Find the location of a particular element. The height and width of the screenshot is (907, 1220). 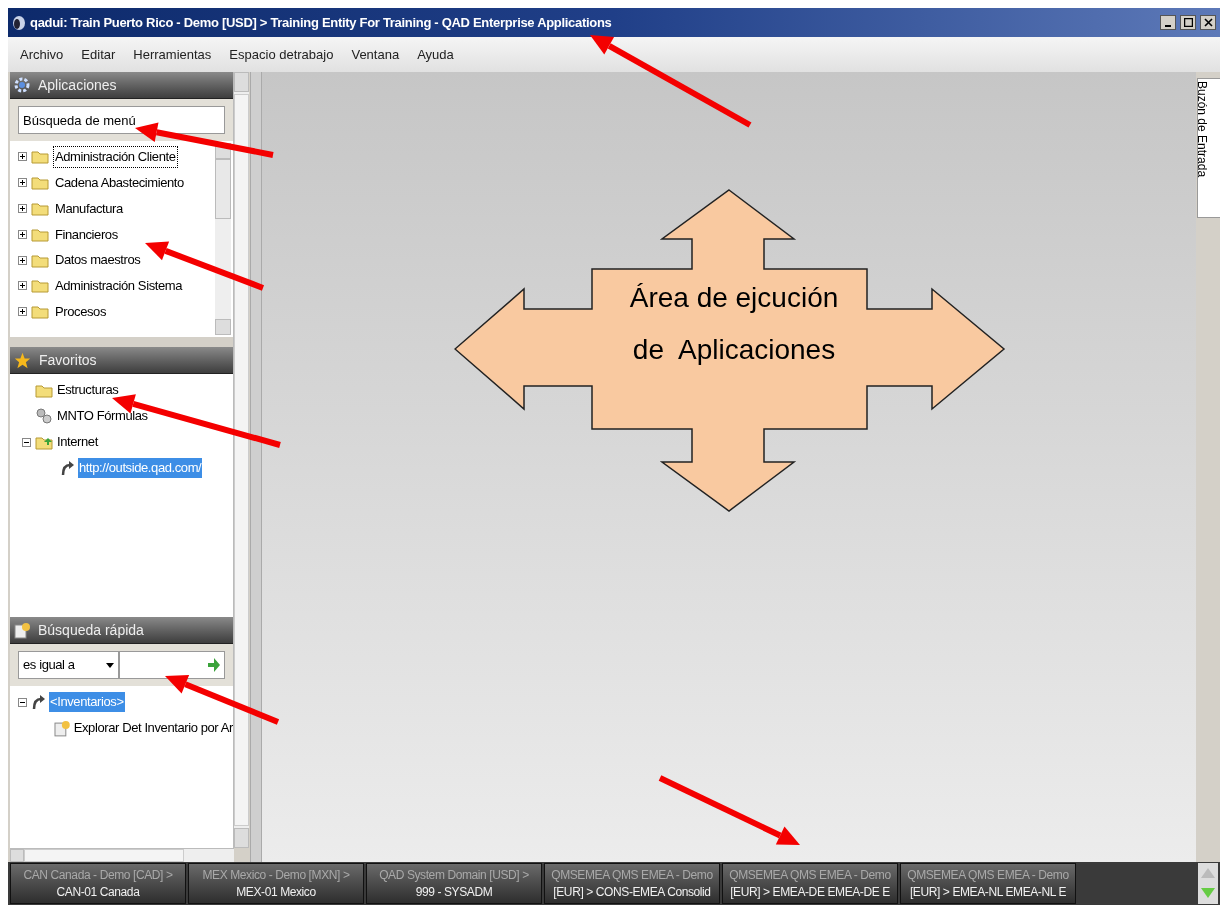

panel-title: Favoritos is located at coordinates (68, 360).